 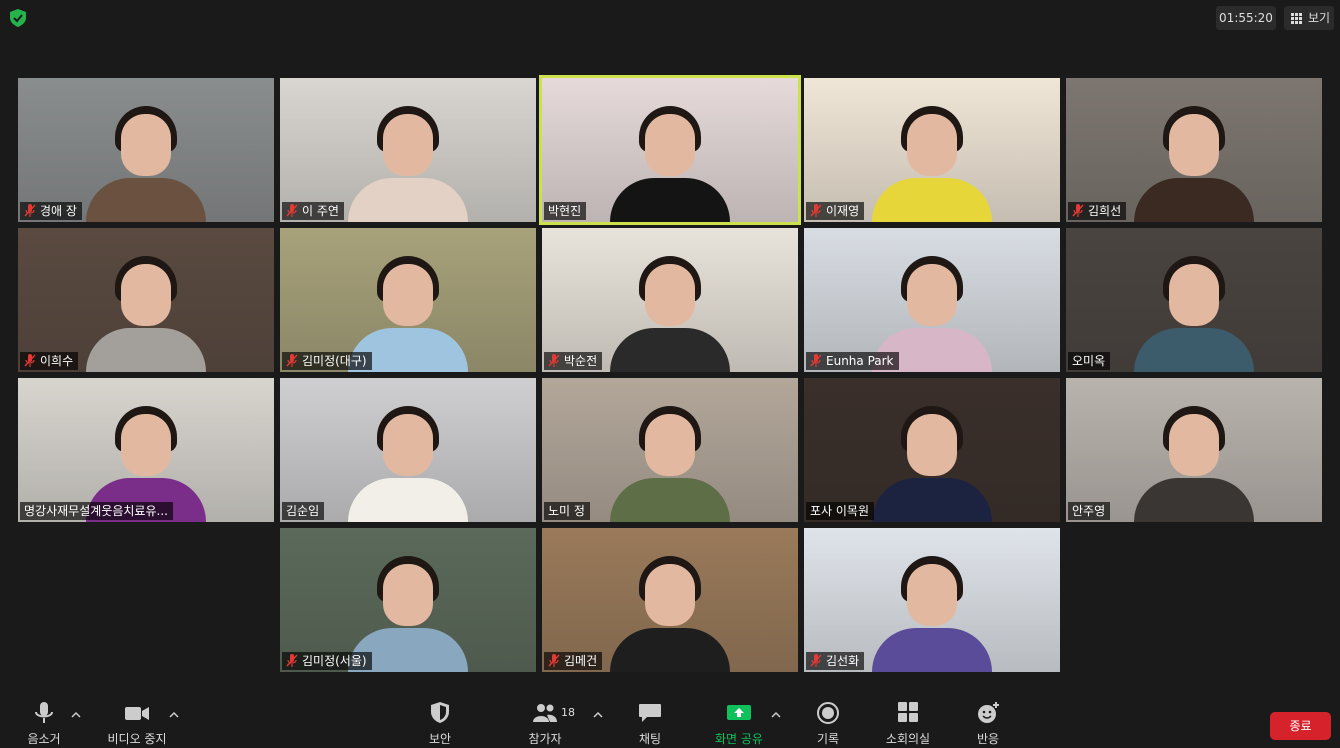 I want to click on participant-name: 안주영, so click(x=1089, y=511).